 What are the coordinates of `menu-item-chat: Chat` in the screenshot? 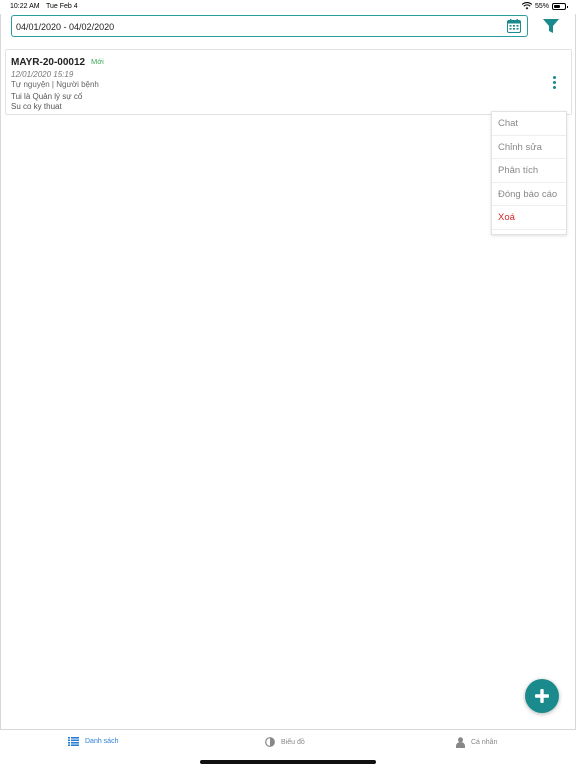 It's located at (529, 124).